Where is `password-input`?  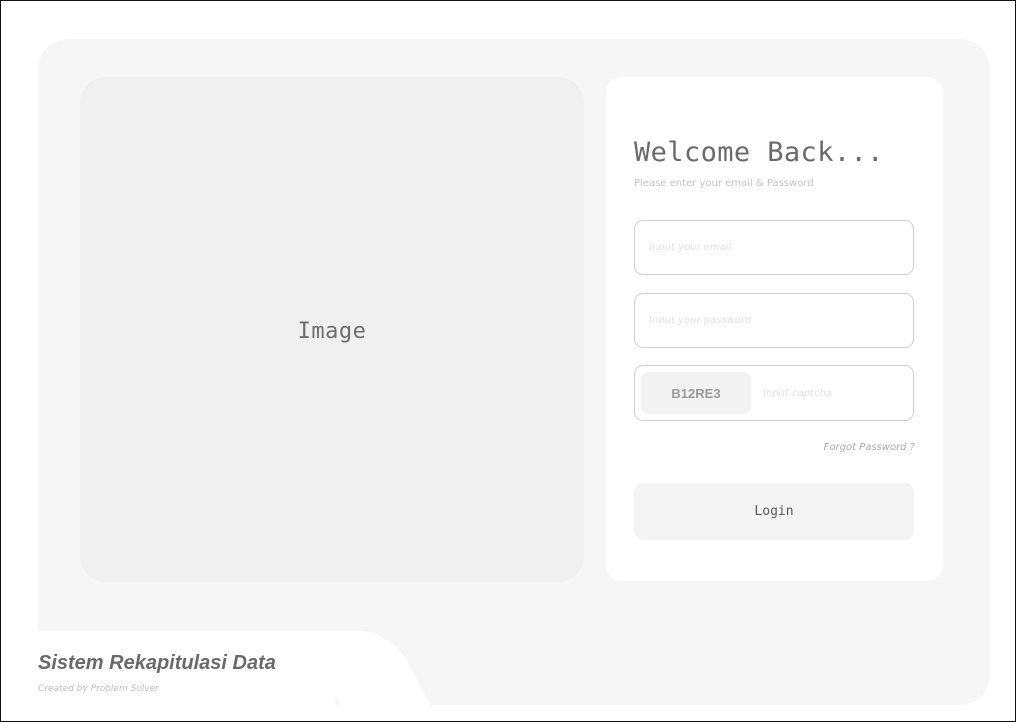
password-input is located at coordinates (774, 320).